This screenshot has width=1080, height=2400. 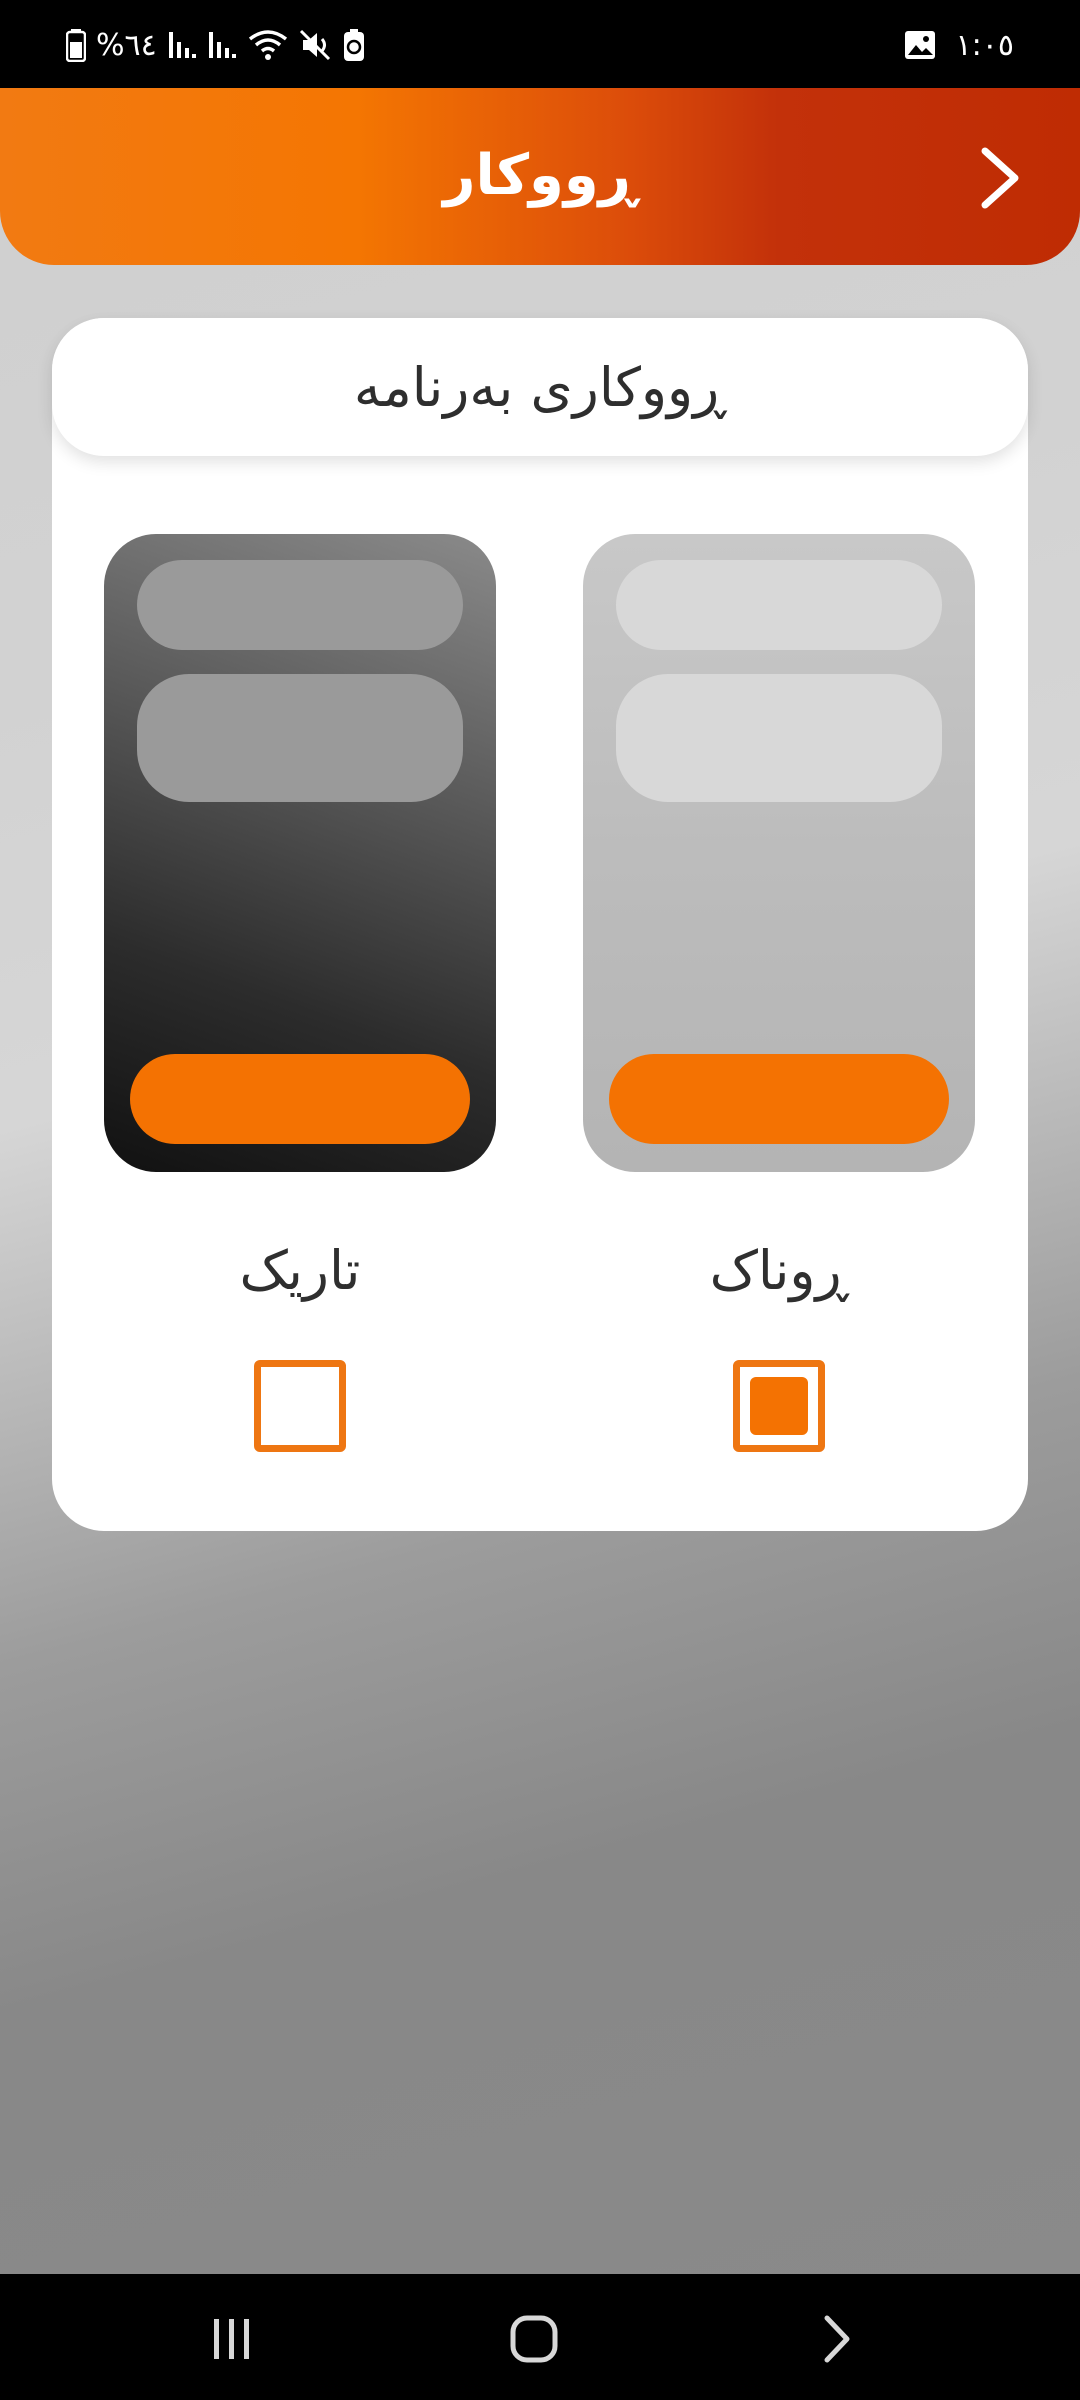 I want to click on page-title: ڕووکار, so click(x=540, y=175).